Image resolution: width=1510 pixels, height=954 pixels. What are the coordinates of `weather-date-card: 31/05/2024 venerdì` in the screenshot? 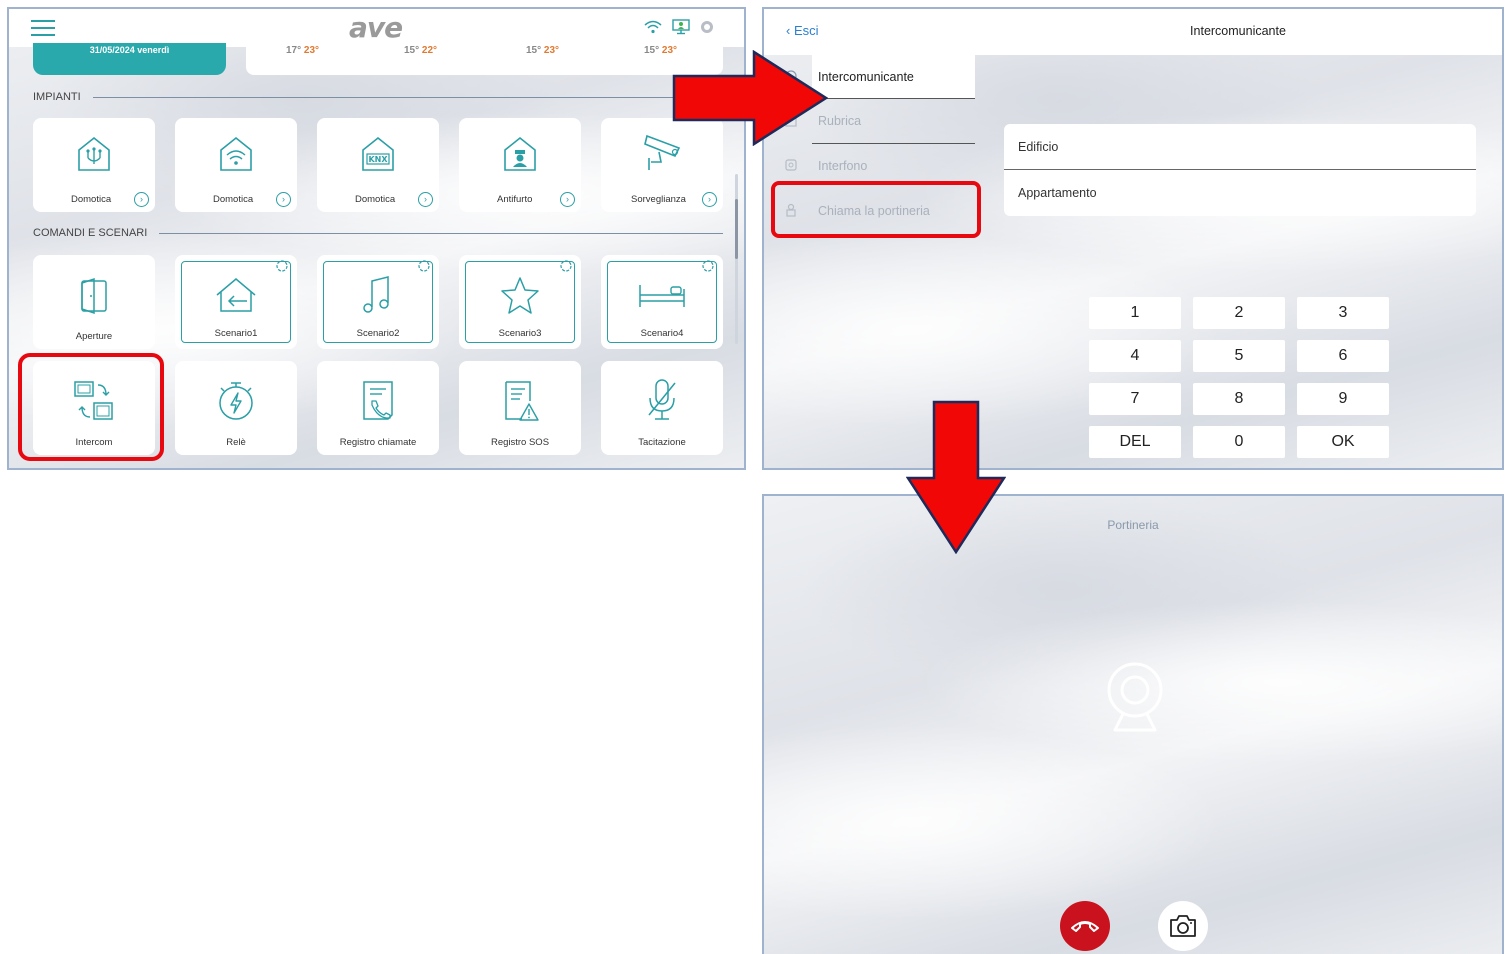 It's located at (129, 59).